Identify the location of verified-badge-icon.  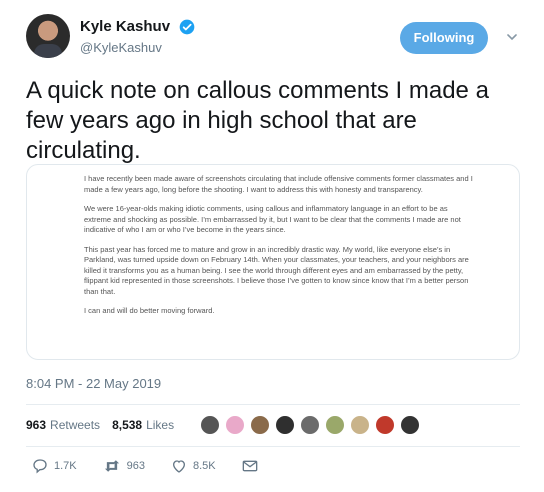
(186, 27).